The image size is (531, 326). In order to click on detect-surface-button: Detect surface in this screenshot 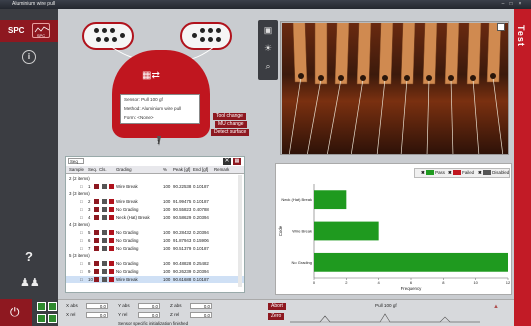, I will do `click(230, 132)`.